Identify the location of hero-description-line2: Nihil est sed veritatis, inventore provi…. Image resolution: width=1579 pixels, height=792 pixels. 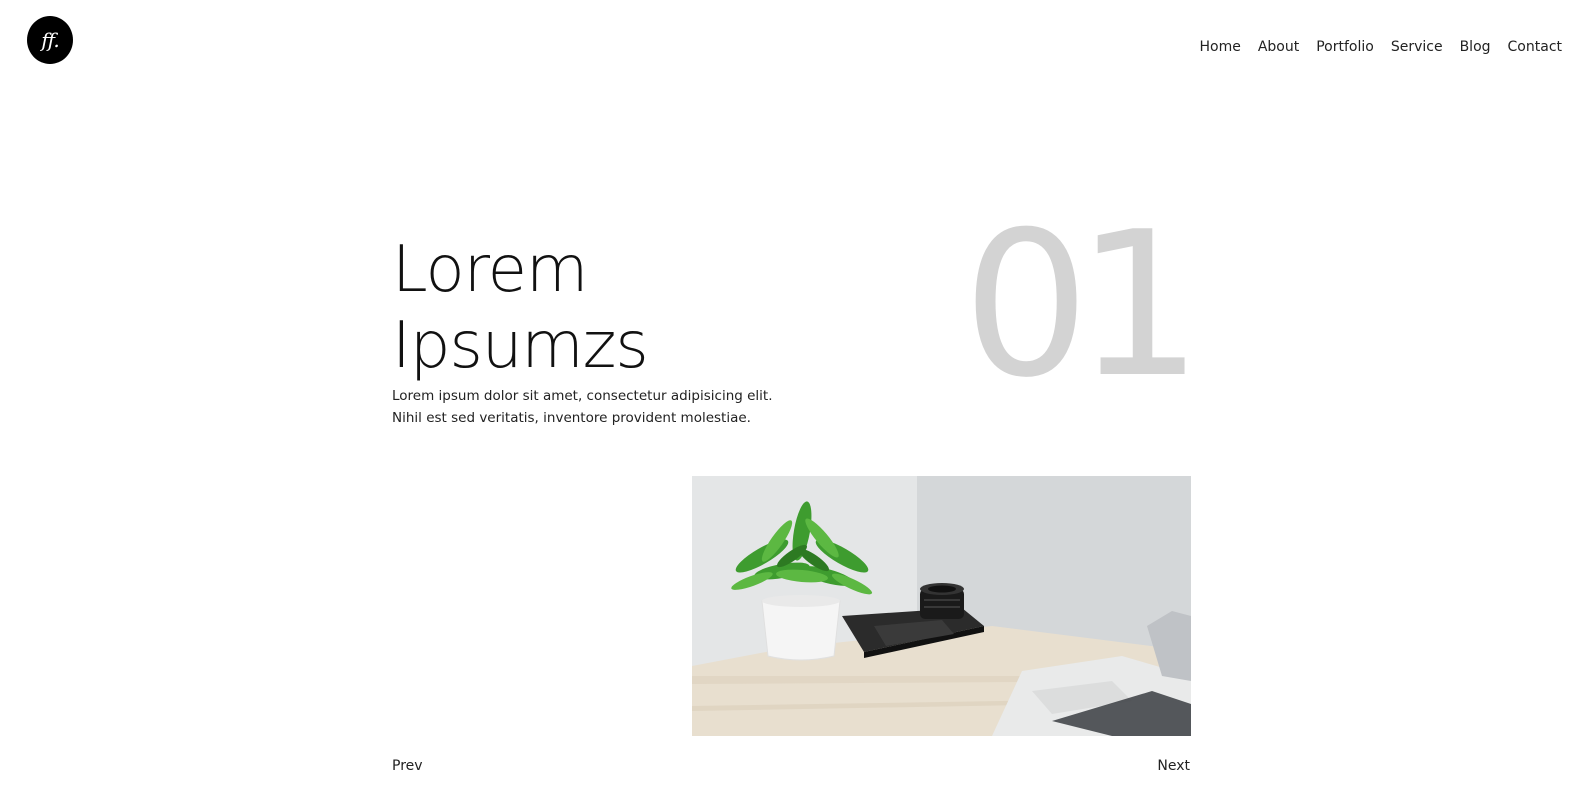
(571, 418).